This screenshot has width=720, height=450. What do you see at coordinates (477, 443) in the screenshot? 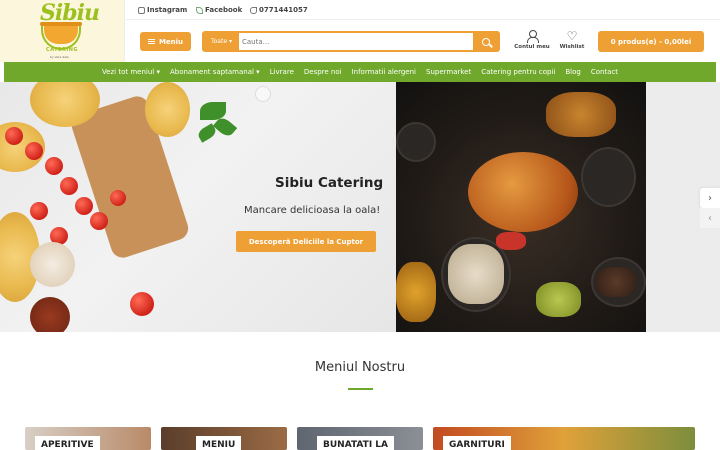
I see `category-card-label: GARNITURI` at bounding box center [477, 443].